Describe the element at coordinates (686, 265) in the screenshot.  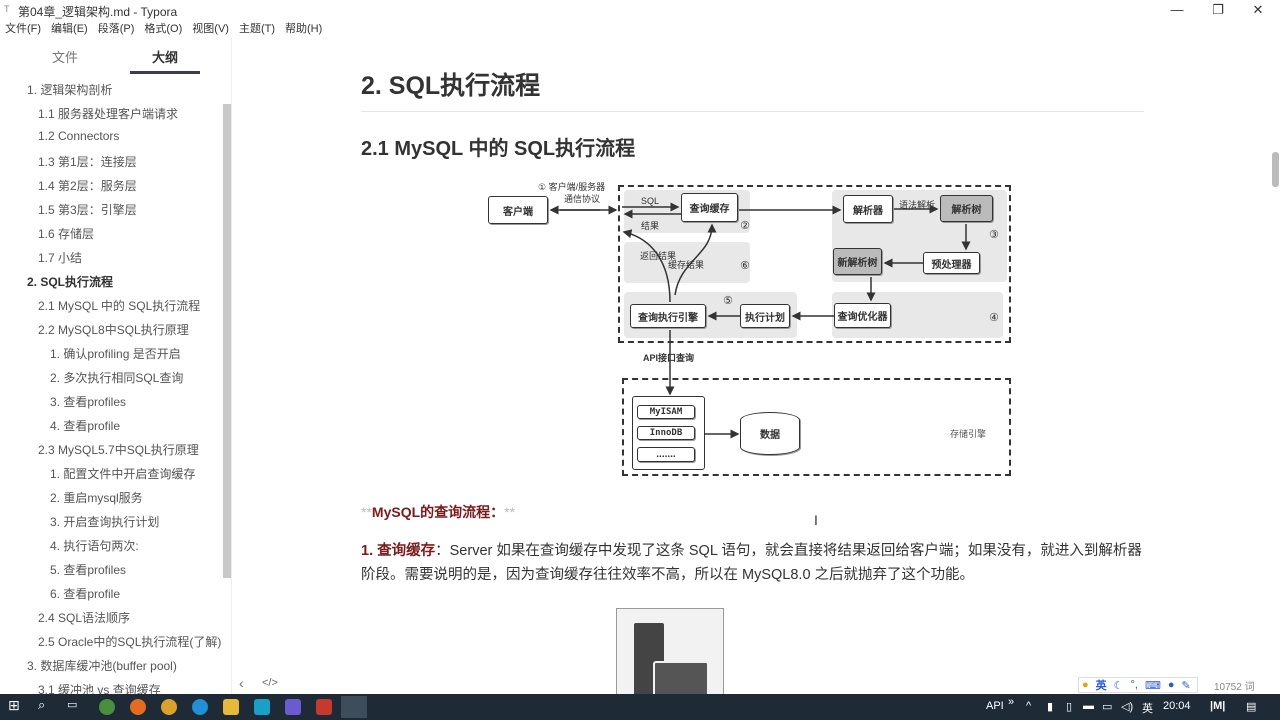
I see `cache-result-label: 缓存结果` at that location.